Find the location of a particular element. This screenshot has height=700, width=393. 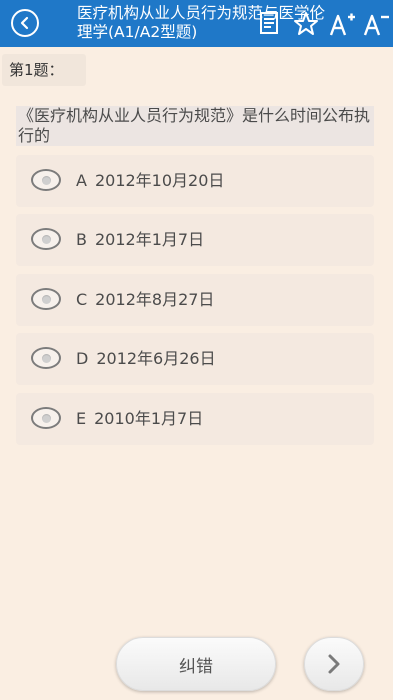

option-letter: A is located at coordinates (81, 180).